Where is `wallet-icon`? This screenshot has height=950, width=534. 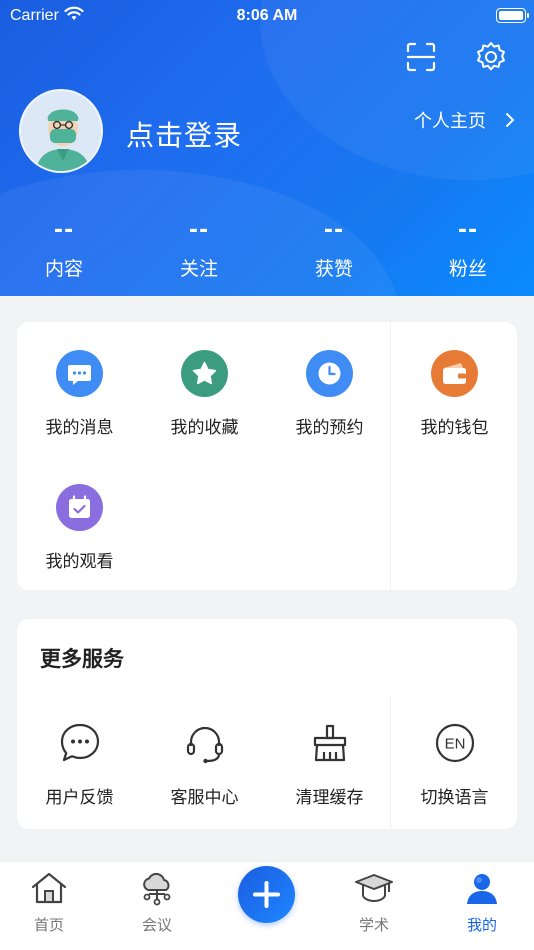 wallet-icon is located at coordinates (454, 373).